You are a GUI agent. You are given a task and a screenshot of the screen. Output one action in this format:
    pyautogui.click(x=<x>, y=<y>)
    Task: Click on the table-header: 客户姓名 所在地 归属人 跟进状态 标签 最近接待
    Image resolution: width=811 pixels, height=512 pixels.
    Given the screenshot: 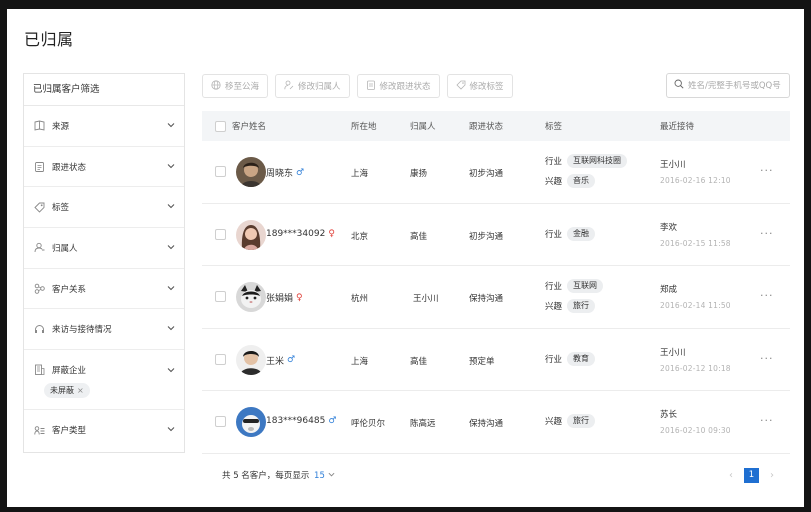 What is the action you would take?
    pyautogui.click(x=496, y=126)
    